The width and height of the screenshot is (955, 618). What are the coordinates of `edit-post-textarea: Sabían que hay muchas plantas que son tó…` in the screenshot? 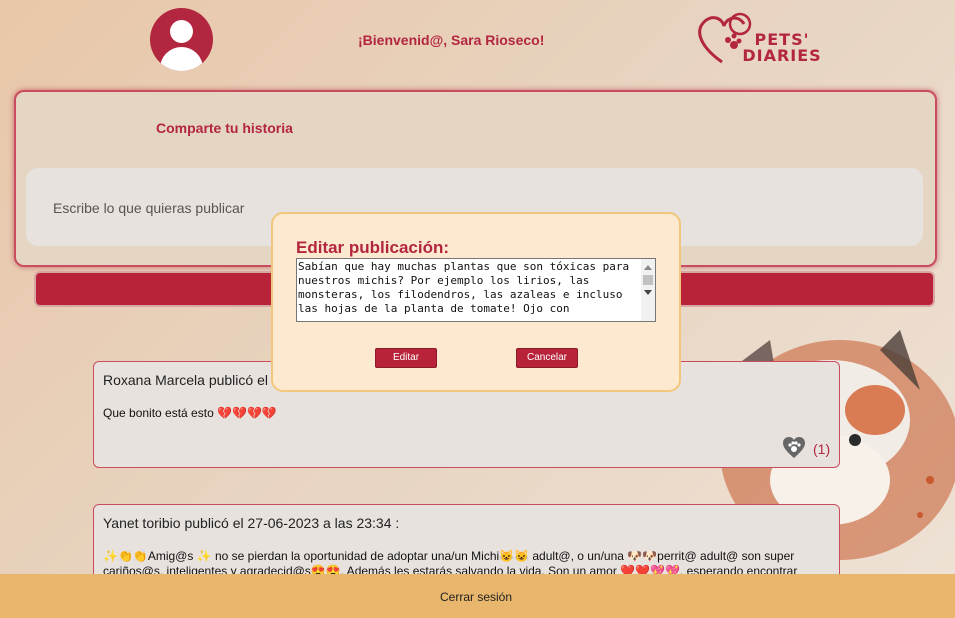 It's located at (476, 290).